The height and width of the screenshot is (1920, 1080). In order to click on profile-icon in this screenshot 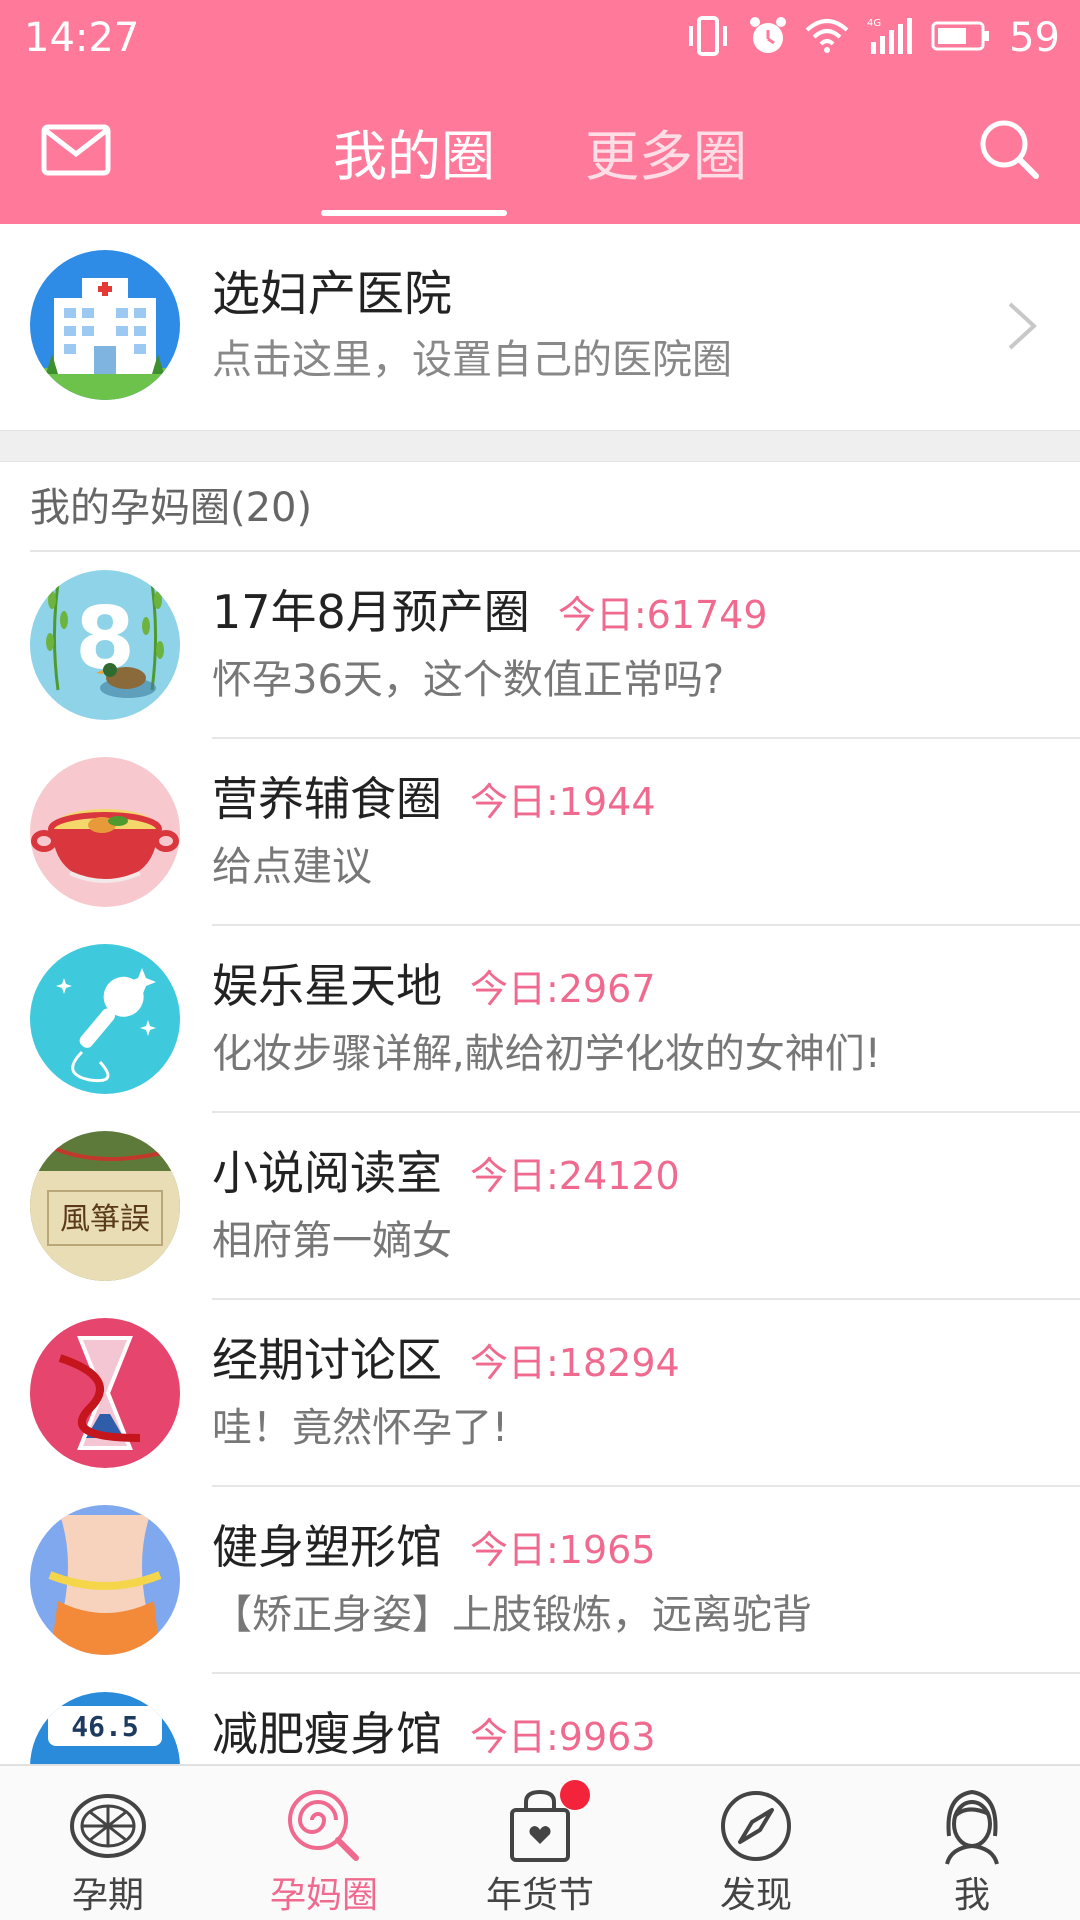, I will do `click(972, 1826)`.